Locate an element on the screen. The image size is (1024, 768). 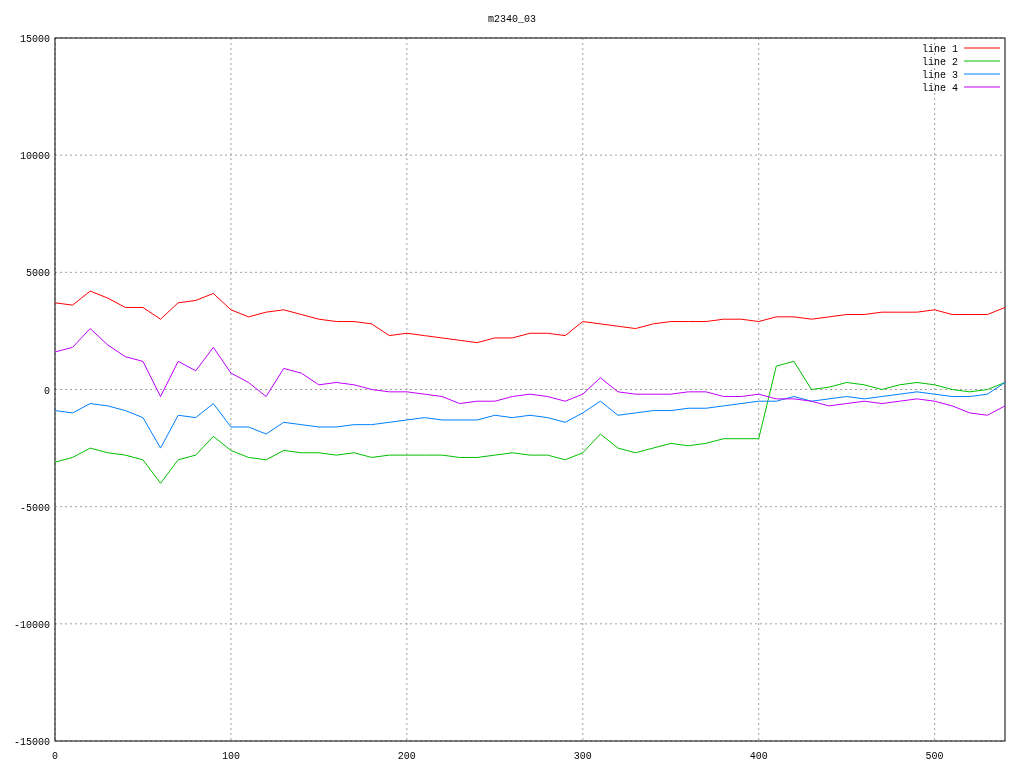
chart-title: m2340_03 is located at coordinates (512, 19).